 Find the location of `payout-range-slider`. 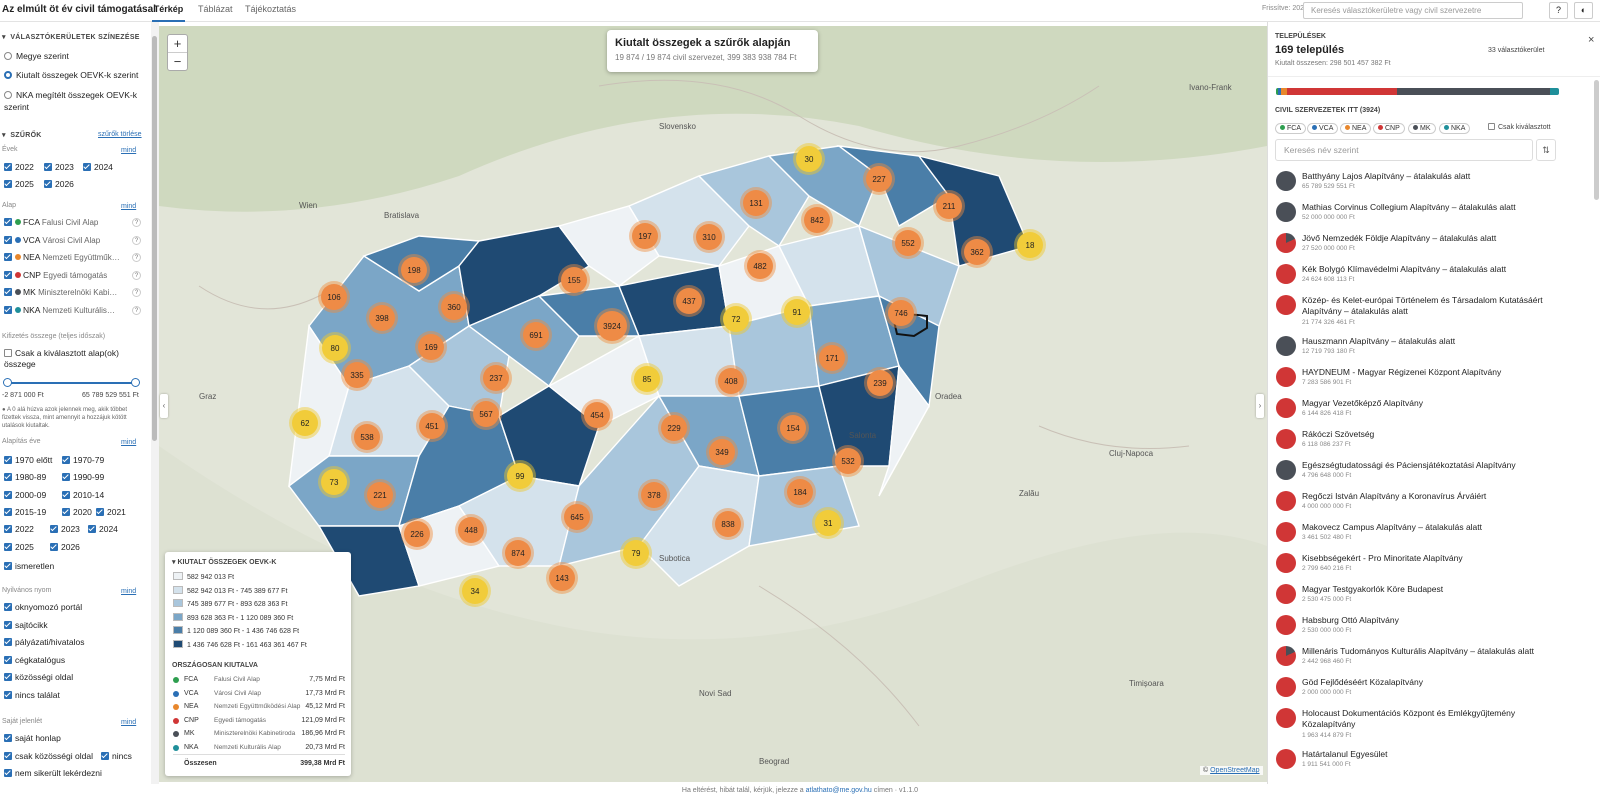

payout-range-slider is located at coordinates (71, 383).